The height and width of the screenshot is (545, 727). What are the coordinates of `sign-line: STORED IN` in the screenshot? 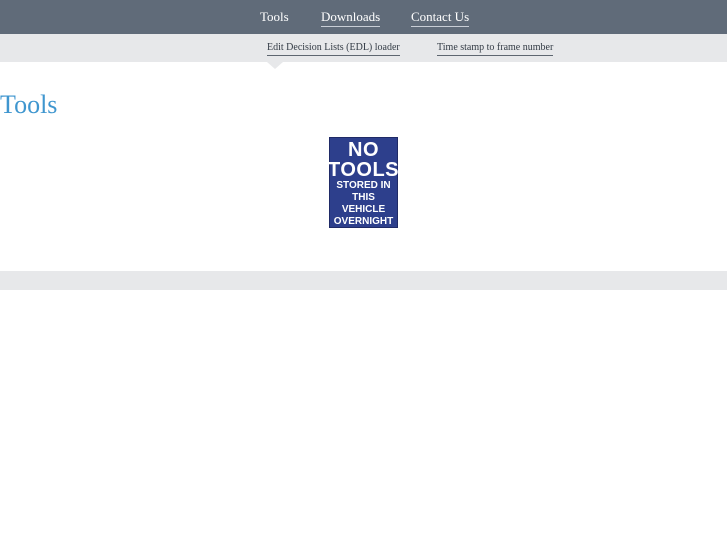 It's located at (363, 185).